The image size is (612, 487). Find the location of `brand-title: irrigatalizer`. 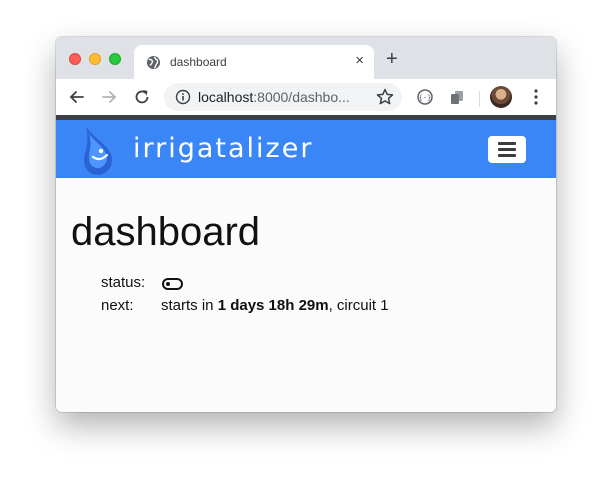

brand-title: irrigatalizer is located at coordinates (223, 148).